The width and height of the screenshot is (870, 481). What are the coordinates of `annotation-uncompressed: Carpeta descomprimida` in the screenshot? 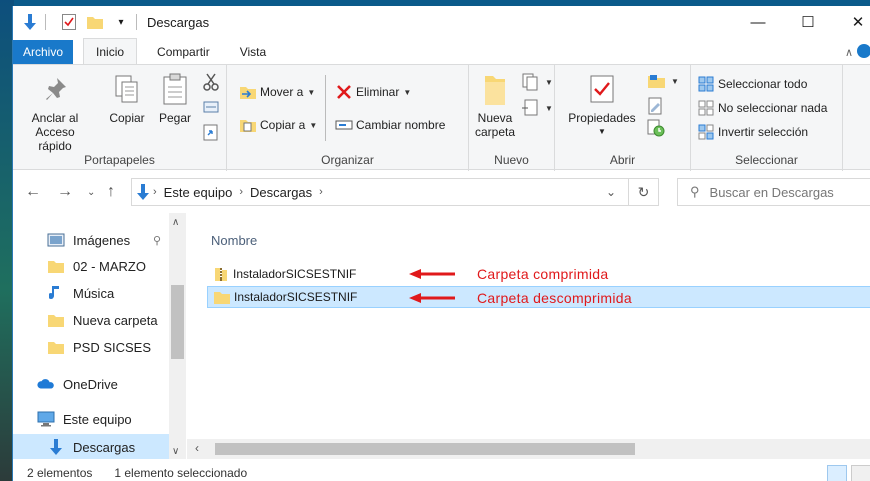 It's located at (554, 298).